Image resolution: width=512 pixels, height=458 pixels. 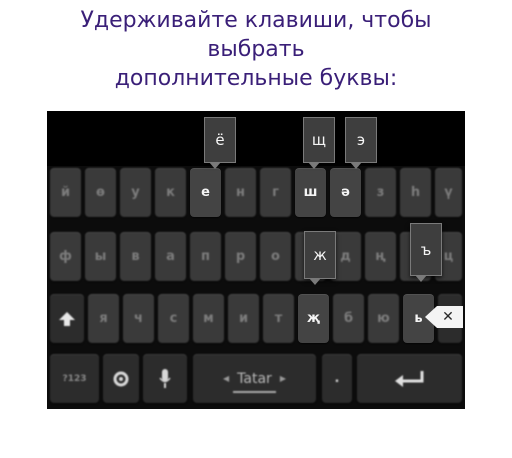 What do you see at coordinates (337, 378) in the screenshot?
I see `period-key: .` at bounding box center [337, 378].